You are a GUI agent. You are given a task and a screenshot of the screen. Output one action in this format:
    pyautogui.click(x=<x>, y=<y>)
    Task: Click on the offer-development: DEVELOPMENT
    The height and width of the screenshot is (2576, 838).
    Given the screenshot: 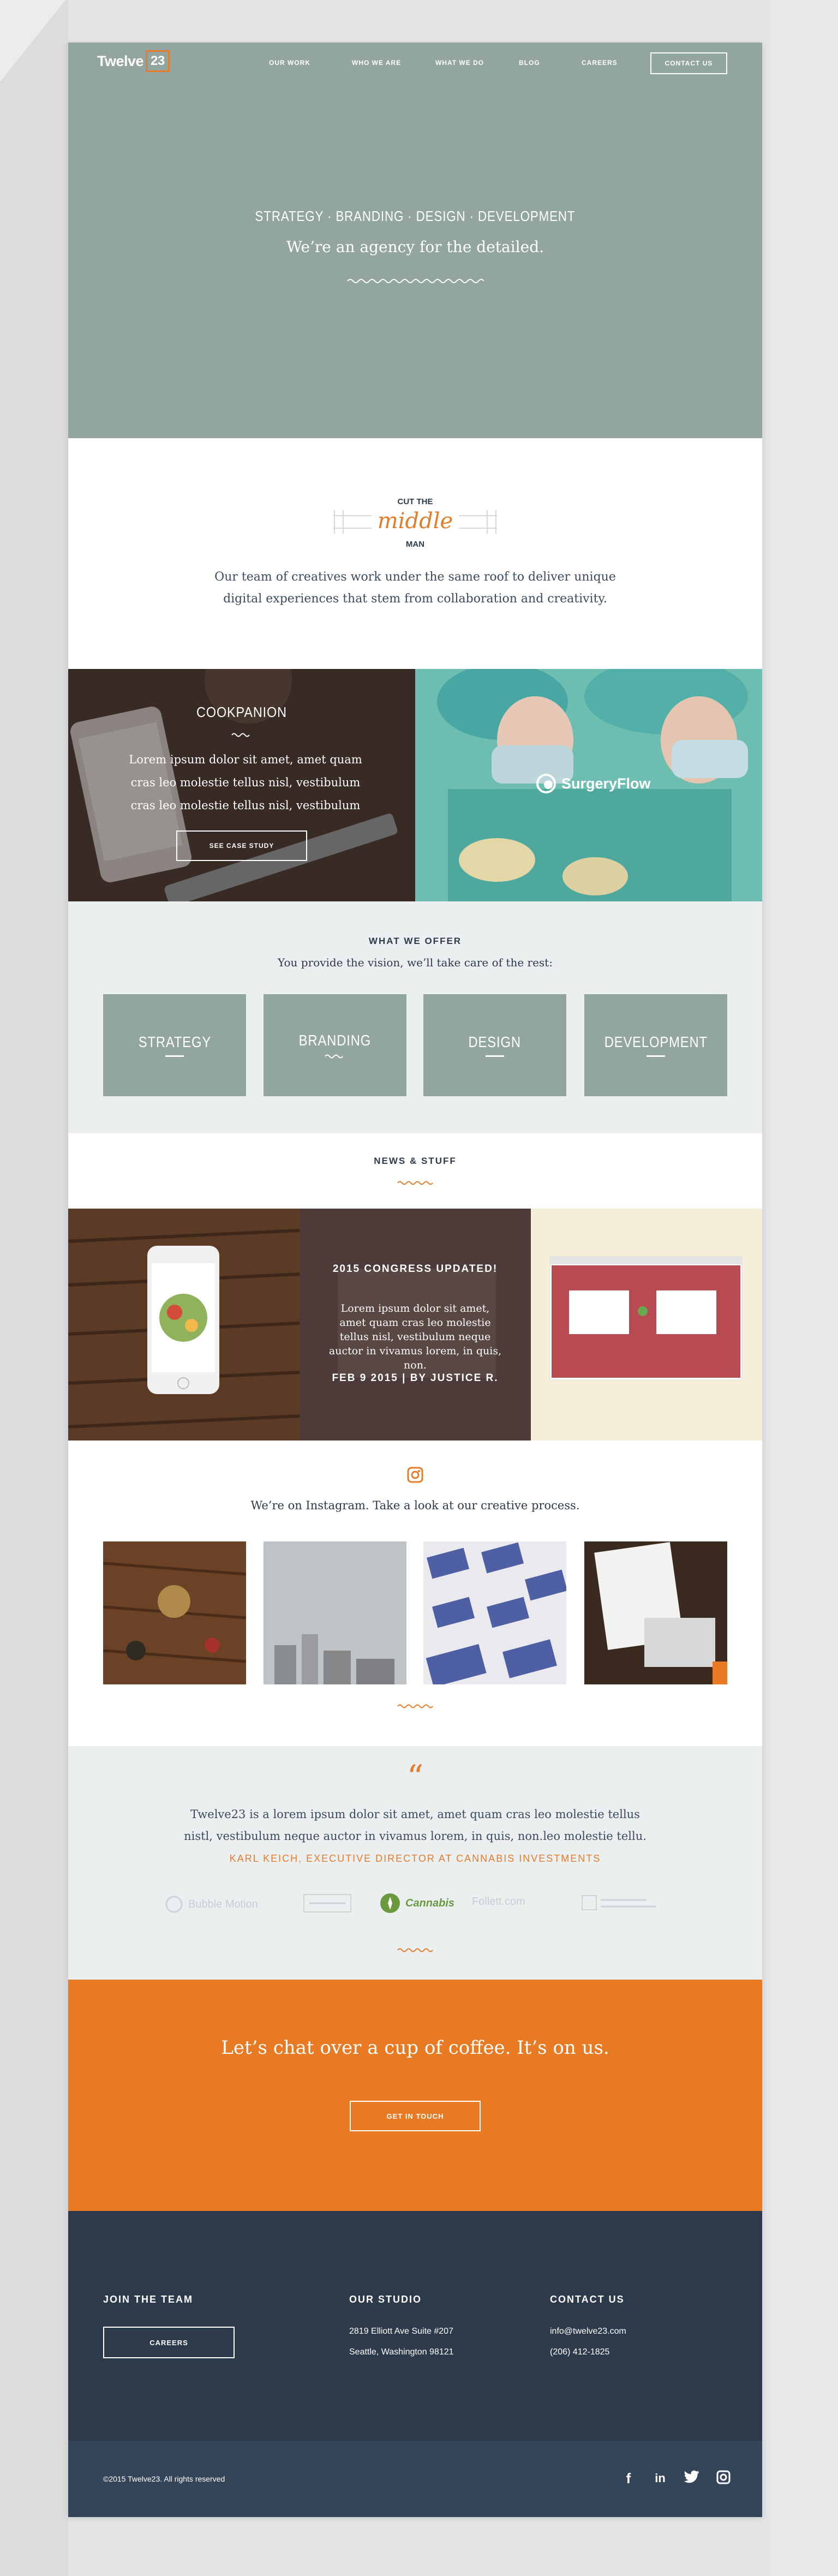 What is the action you would take?
    pyautogui.click(x=655, y=1045)
    